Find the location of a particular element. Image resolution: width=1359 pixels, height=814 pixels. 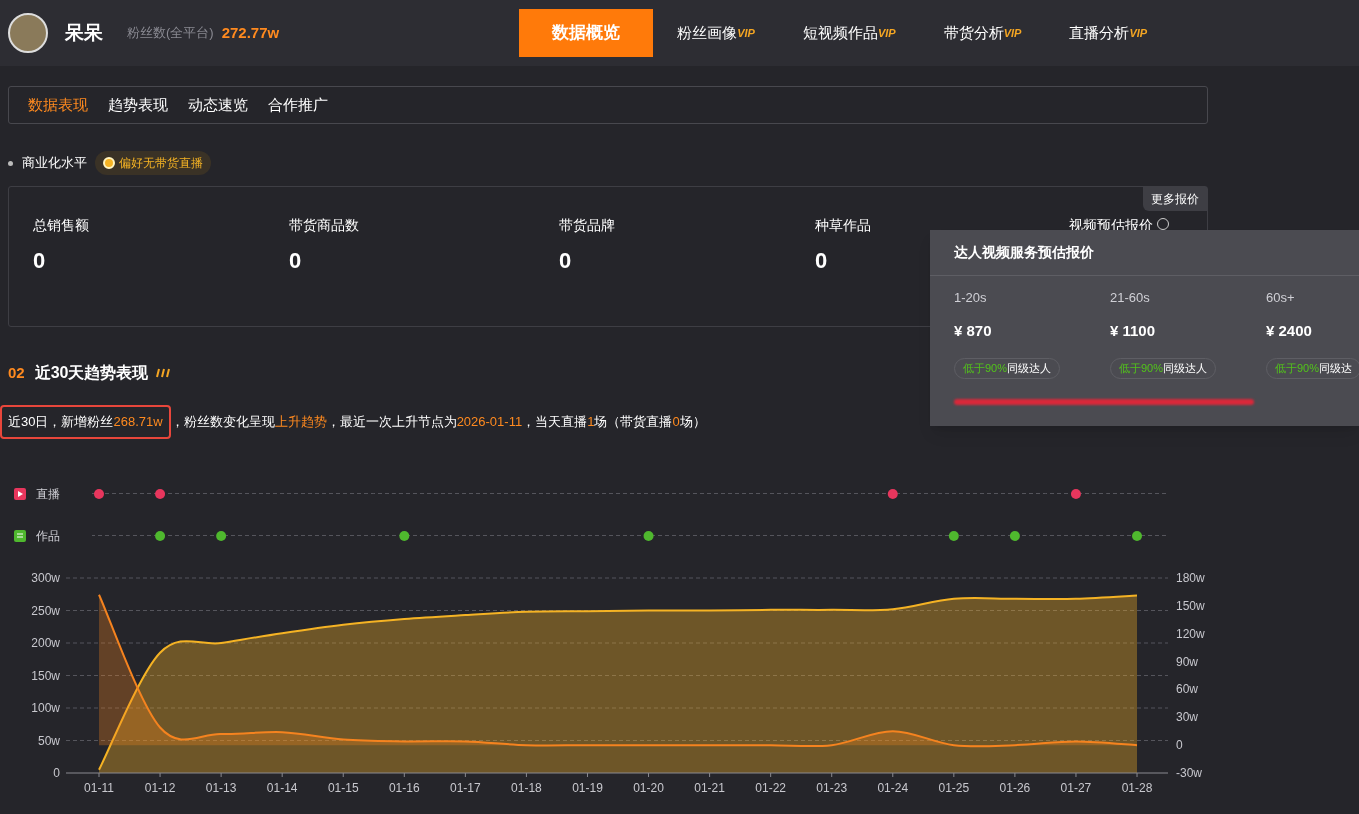

axis-tick-label: 50w is located at coordinates (49, 740).